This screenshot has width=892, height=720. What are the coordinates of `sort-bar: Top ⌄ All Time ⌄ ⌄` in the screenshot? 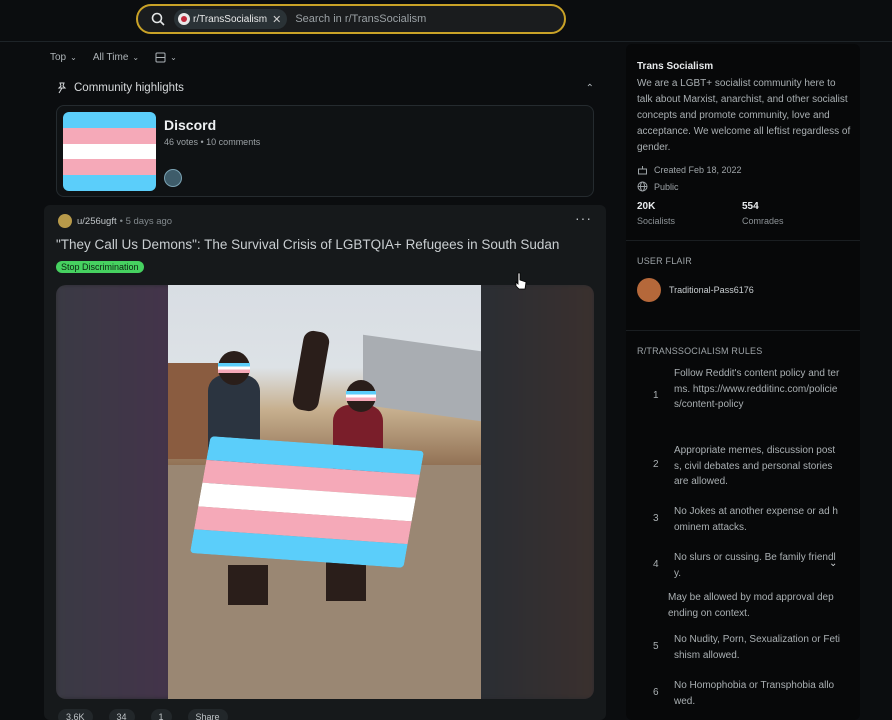 It's located at (113, 57).